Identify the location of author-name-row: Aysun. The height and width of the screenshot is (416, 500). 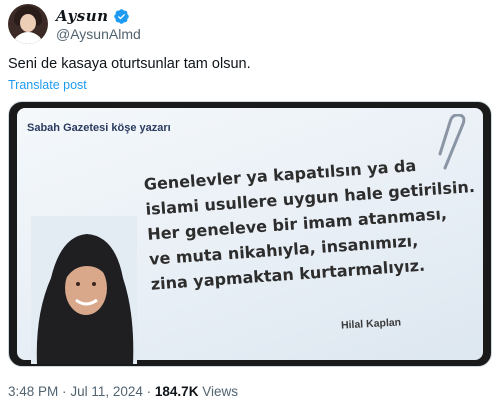
(93, 16).